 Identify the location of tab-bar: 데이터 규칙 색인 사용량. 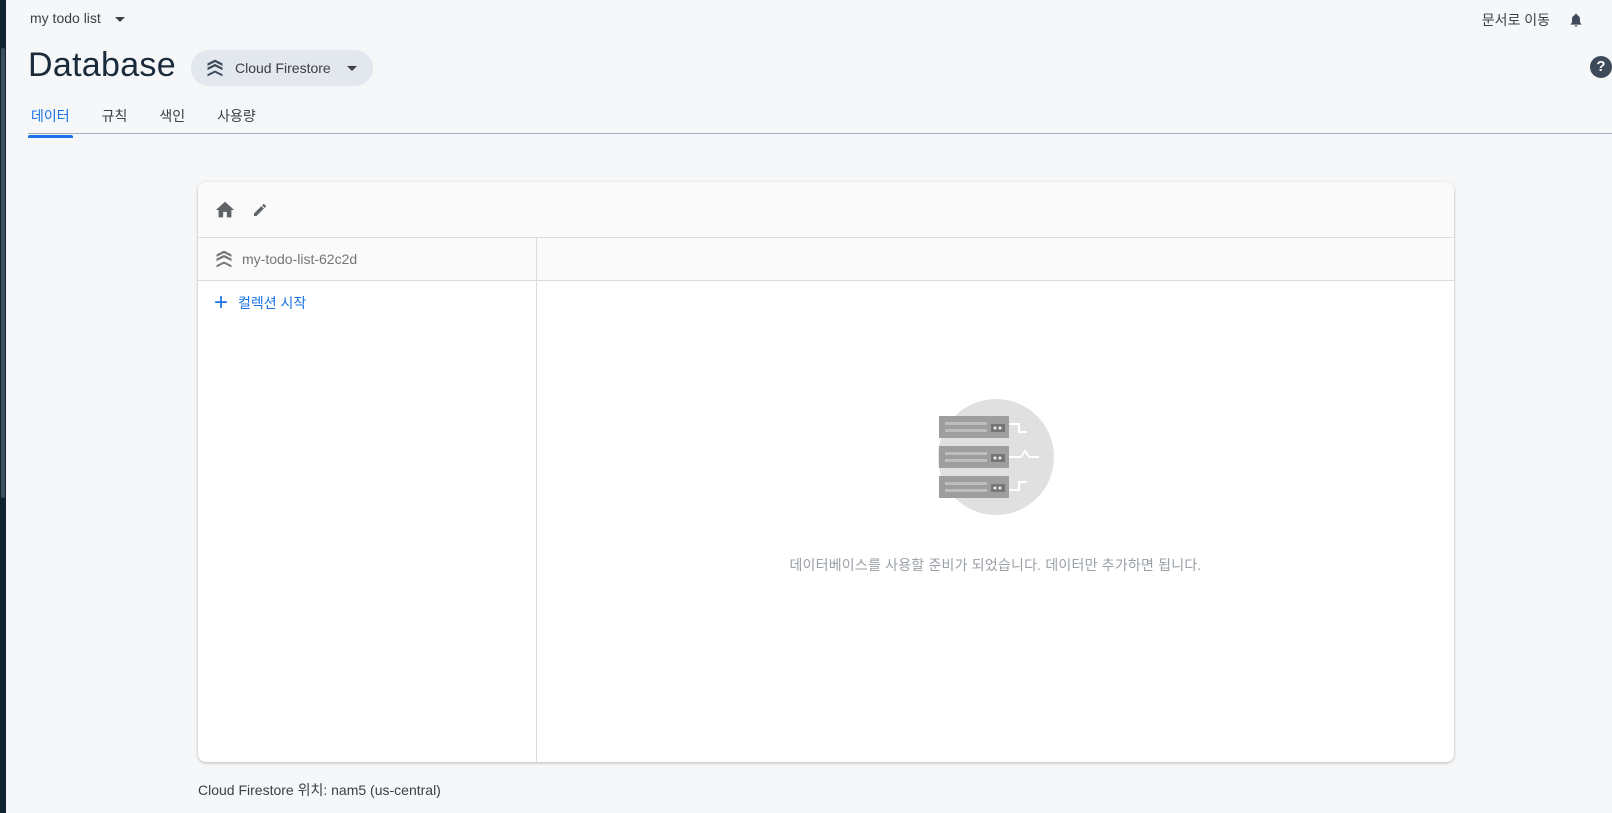
(156, 118).